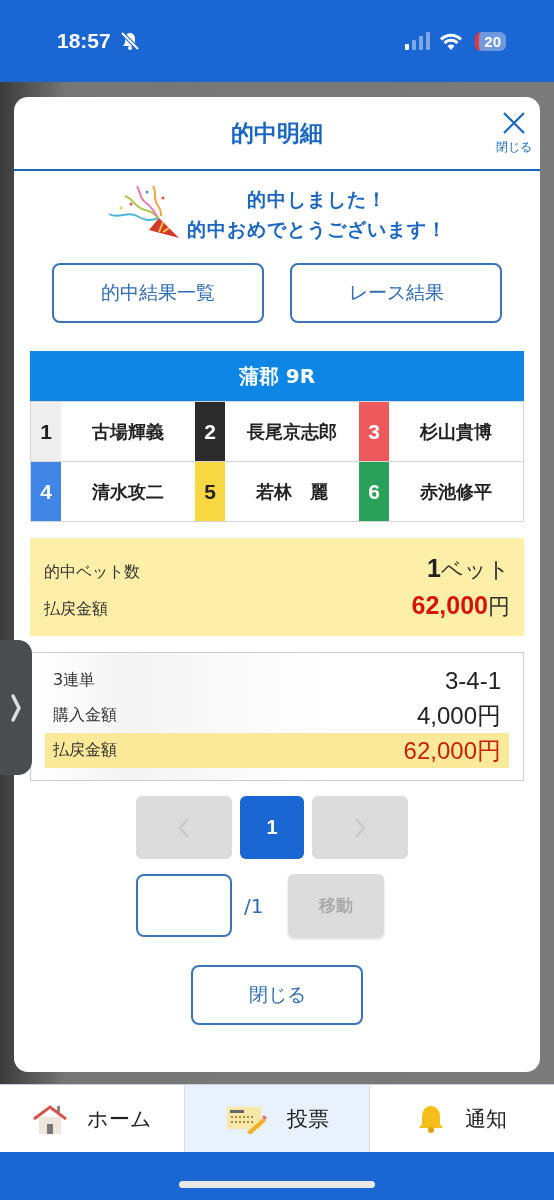 The width and height of the screenshot is (554, 1200). What do you see at coordinates (472, 680) in the screenshot?
I see `combination: 3-4-1` at bounding box center [472, 680].